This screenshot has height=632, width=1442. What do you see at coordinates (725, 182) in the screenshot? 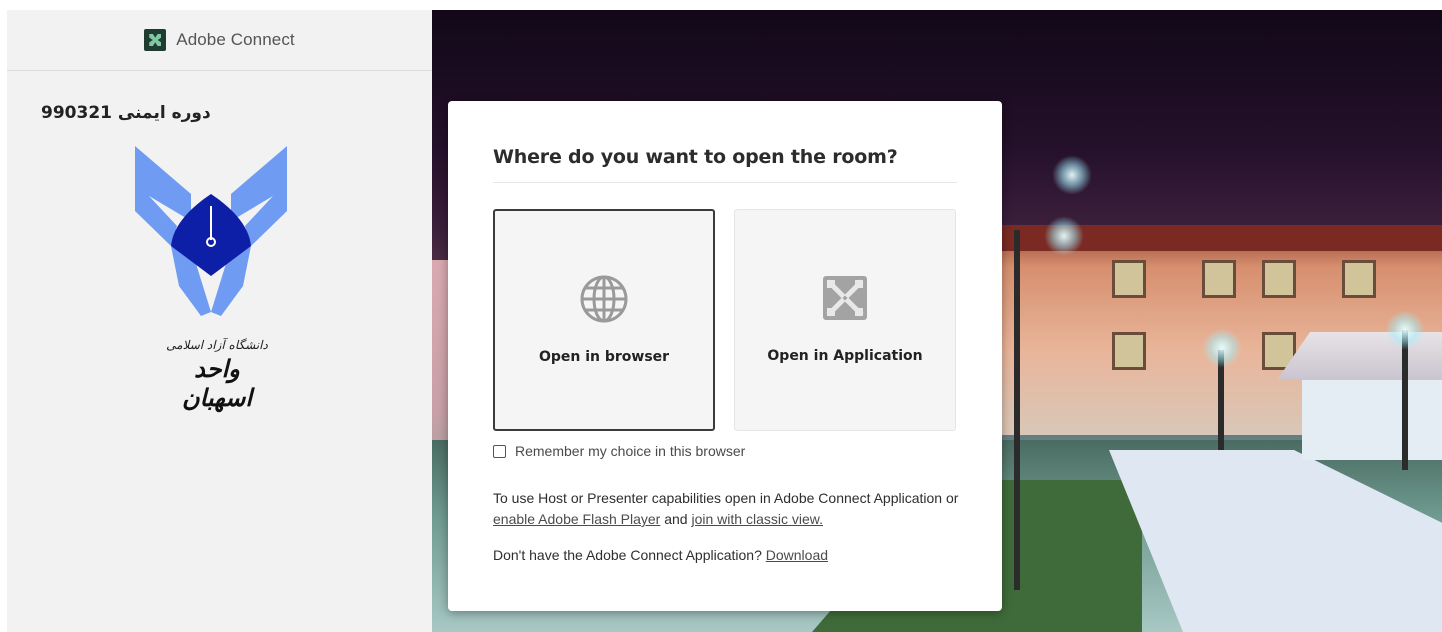
I see `title-divider` at bounding box center [725, 182].